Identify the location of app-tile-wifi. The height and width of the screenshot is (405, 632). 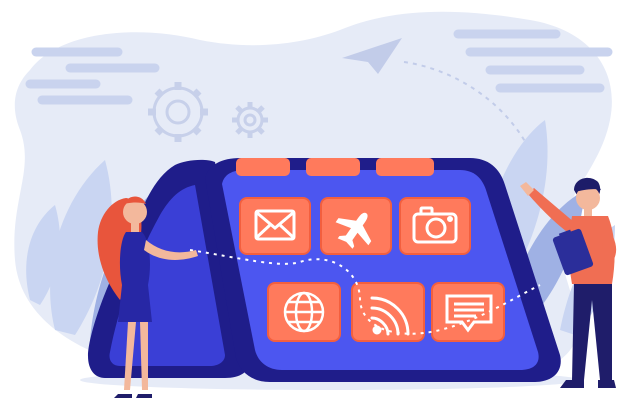
(388, 312).